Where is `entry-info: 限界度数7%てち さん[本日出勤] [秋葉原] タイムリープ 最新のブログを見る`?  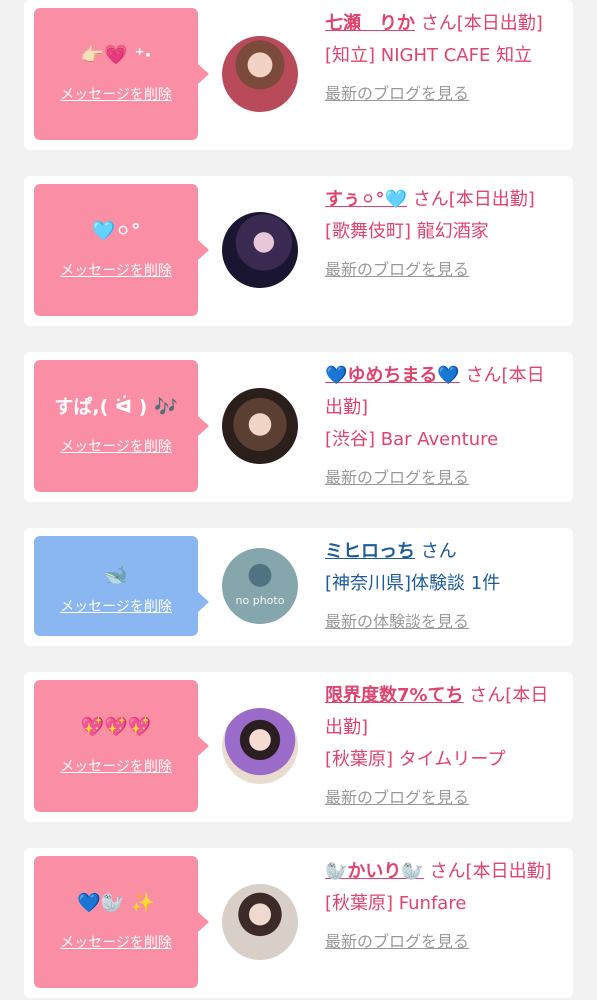 entry-info: 限界度数7%てち さん[本日出勤] [秋葉原] タイムリープ 最新のブログを見る is located at coordinates (443, 747).